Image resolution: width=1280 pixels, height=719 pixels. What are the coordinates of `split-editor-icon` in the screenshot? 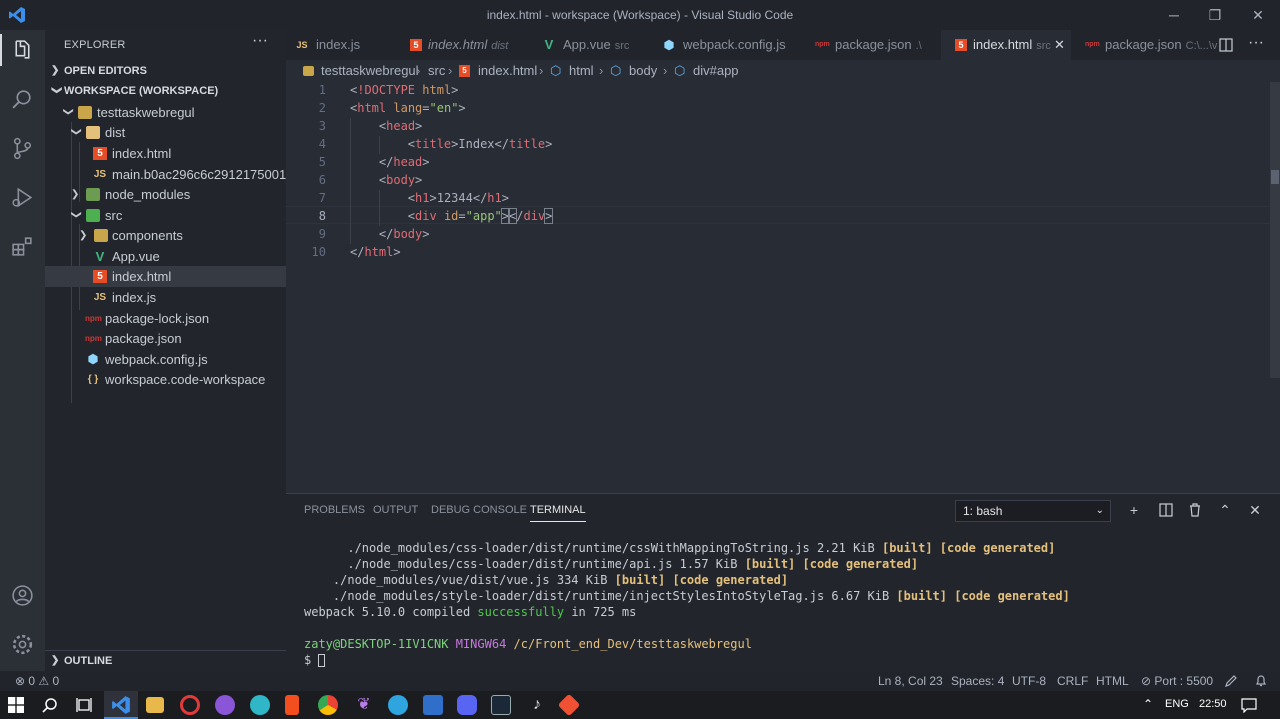 It's located at (1226, 45).